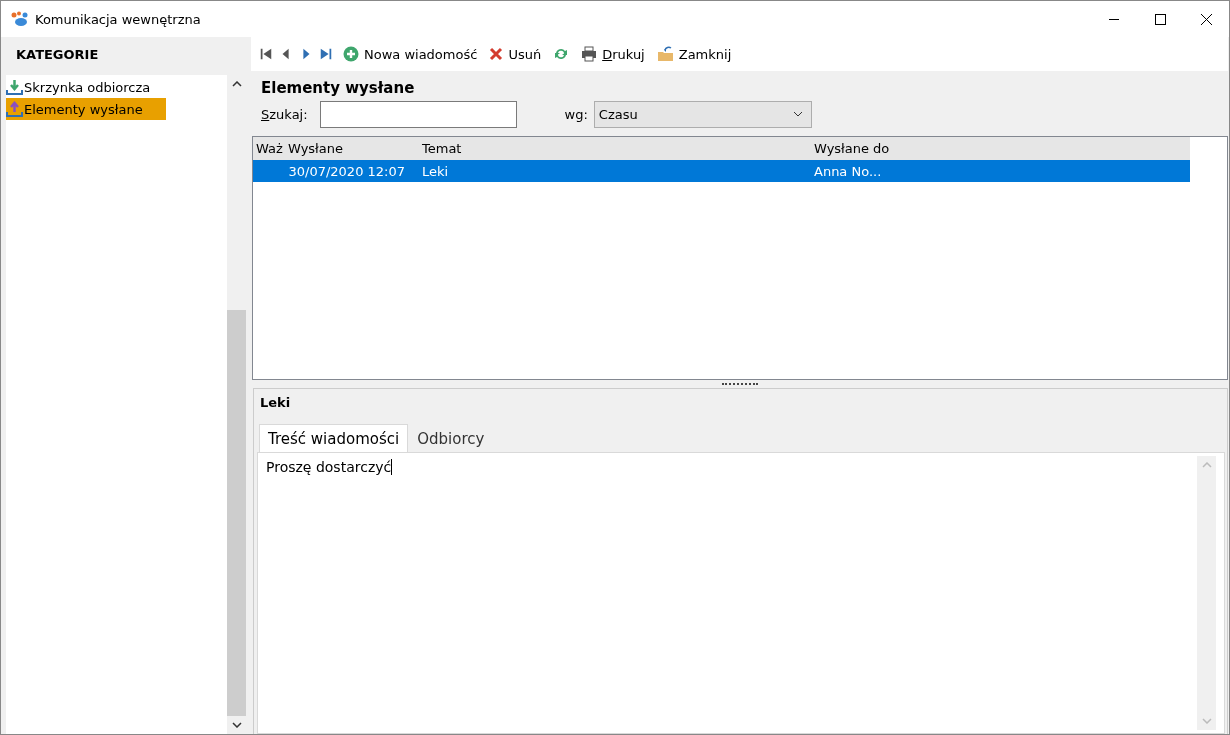 This screenshot has width=1230, height=735. What do you see at coordinates (665, 54) in the screenshot?
I see `folder-icon` at bounding box center [665, 54].